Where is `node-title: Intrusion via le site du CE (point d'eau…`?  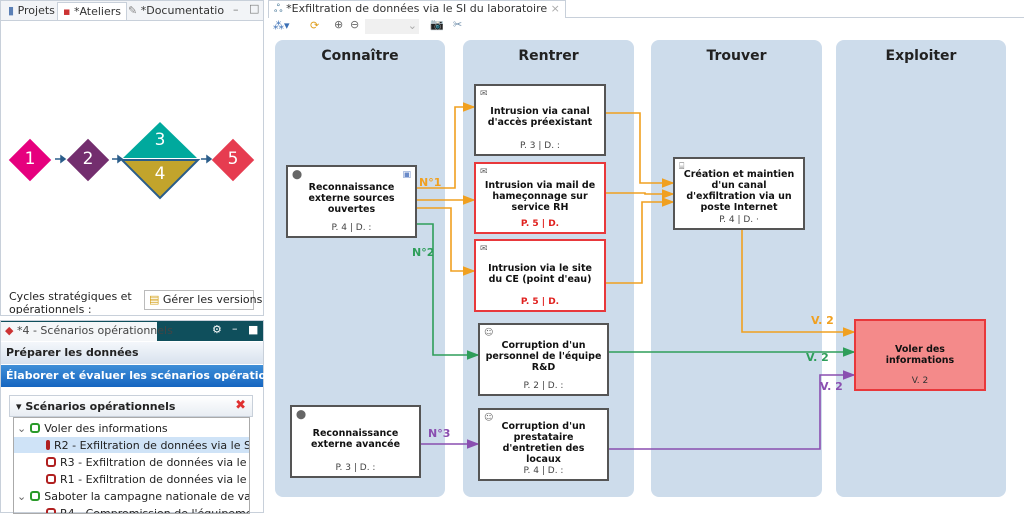 node-title: Intrusion via le site du CE (point d'eau… is located at coordinates (540, 274).